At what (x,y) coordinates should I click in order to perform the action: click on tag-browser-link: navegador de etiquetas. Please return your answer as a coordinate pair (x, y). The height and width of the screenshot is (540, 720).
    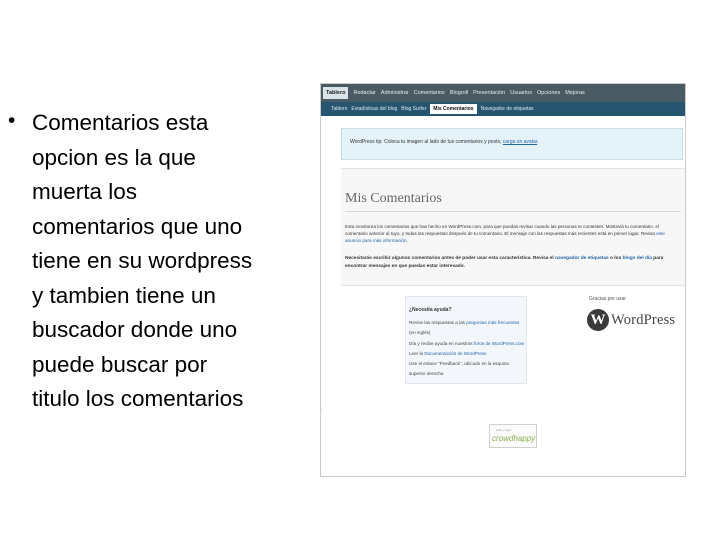
    Looking at the image, I should click on (582, 258).